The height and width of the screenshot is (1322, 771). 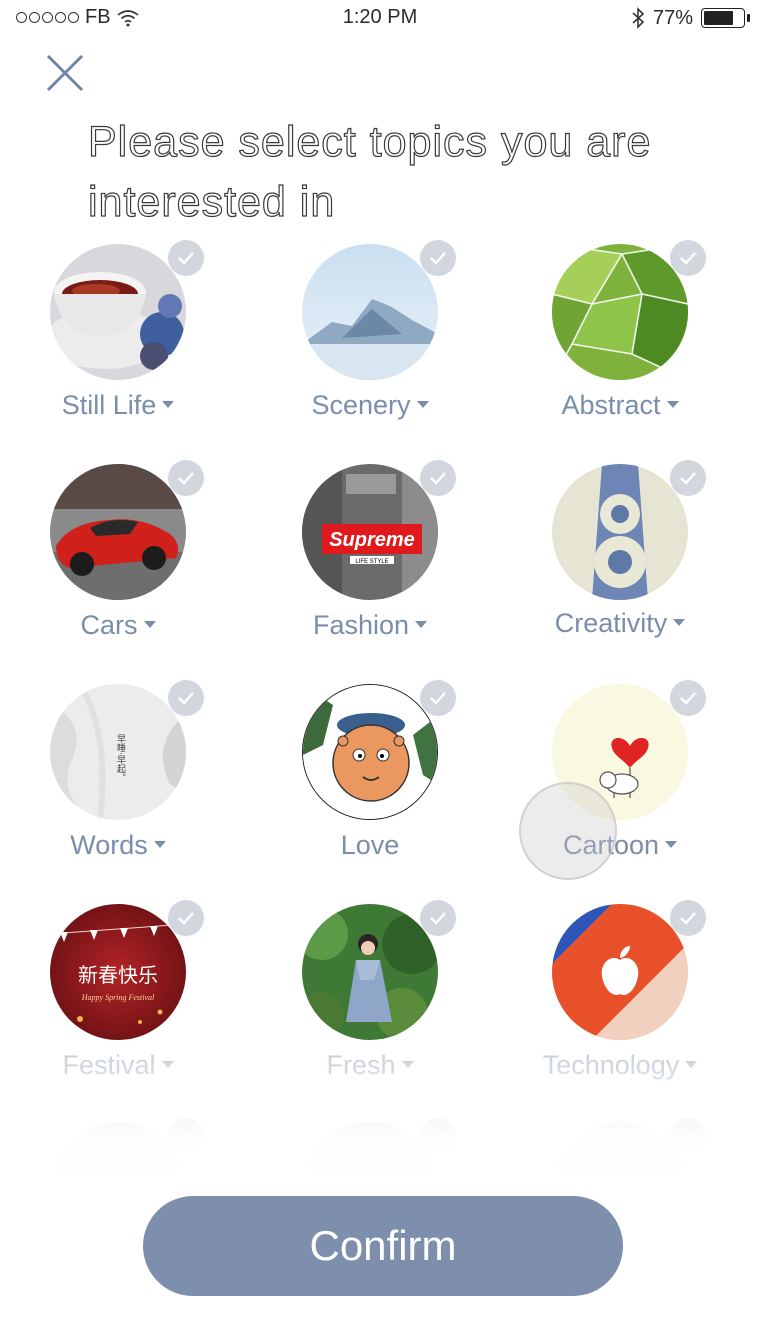 I want to click on fashion-image: Supreme LIFE STYLE, so click(x=370, y=532).